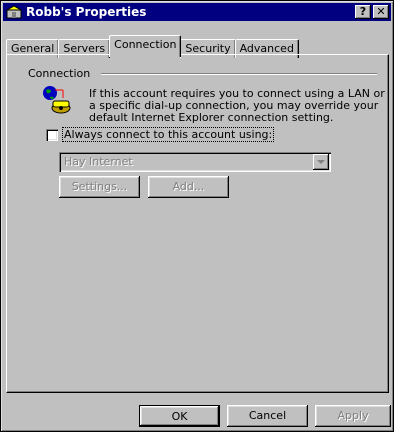  What do you see at coordinates (98, 161) in the screenshot?
I see `dialup-connection-value: Hay Internet` at bounding box center [98, 161].